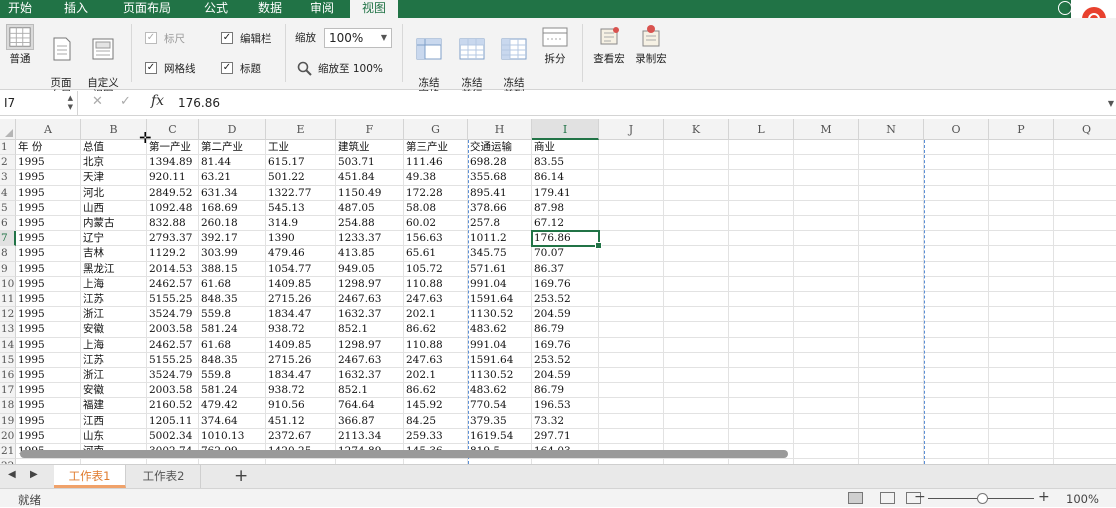 Image resolution: width=1116 pixels, height=508 pixels. Describe the element at coordinates (8, 391) in the screenshot. I see `row-header: 17` at that location.